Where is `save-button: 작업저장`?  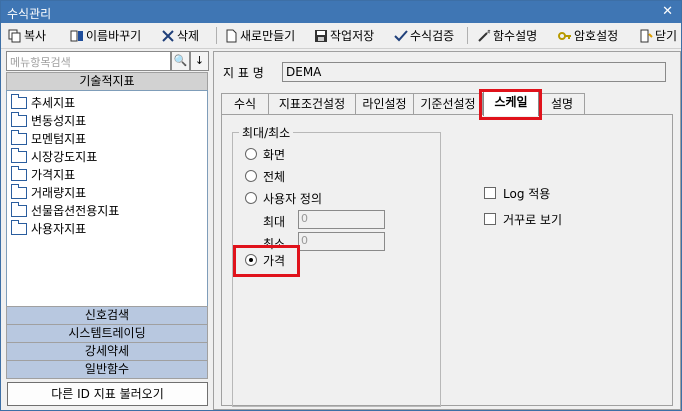 save-button: 작업저장 is located at coordinates (344, 35).